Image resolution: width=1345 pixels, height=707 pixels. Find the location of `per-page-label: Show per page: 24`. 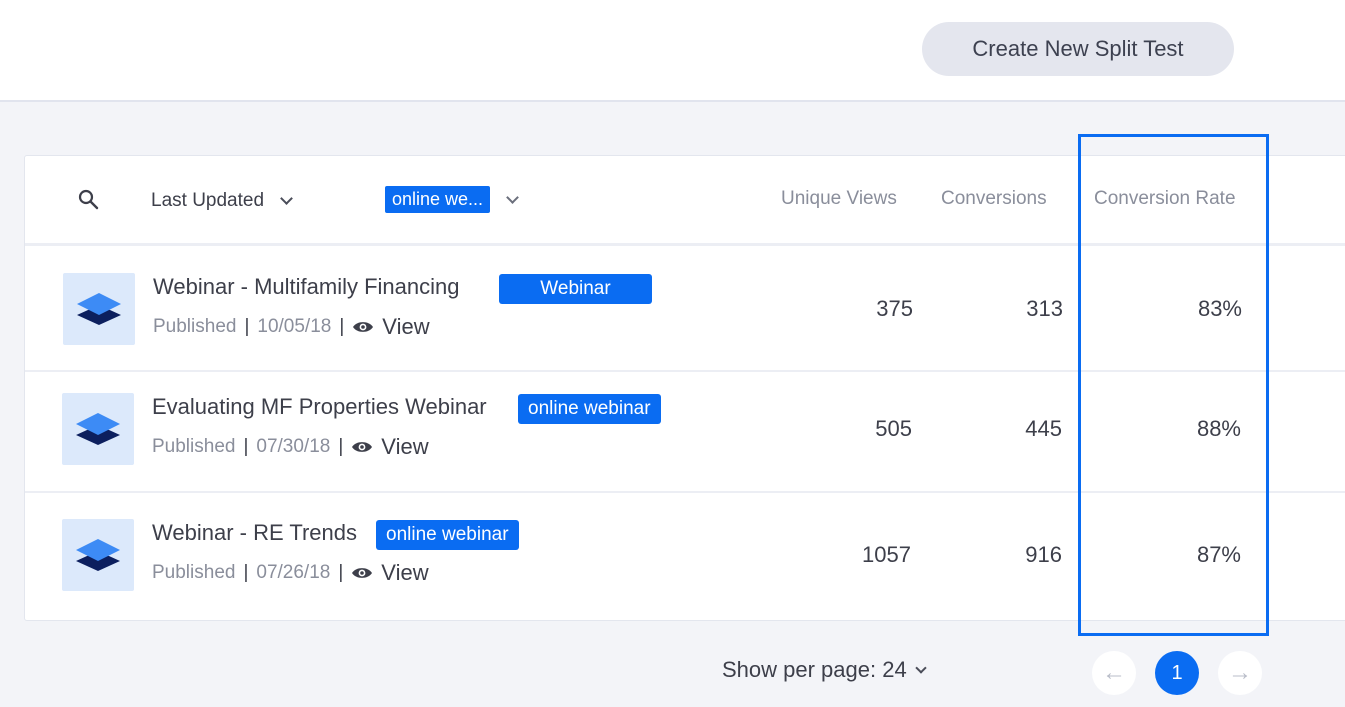

per-page-label: Show per page: 24 is located at coordinates (814, 669).